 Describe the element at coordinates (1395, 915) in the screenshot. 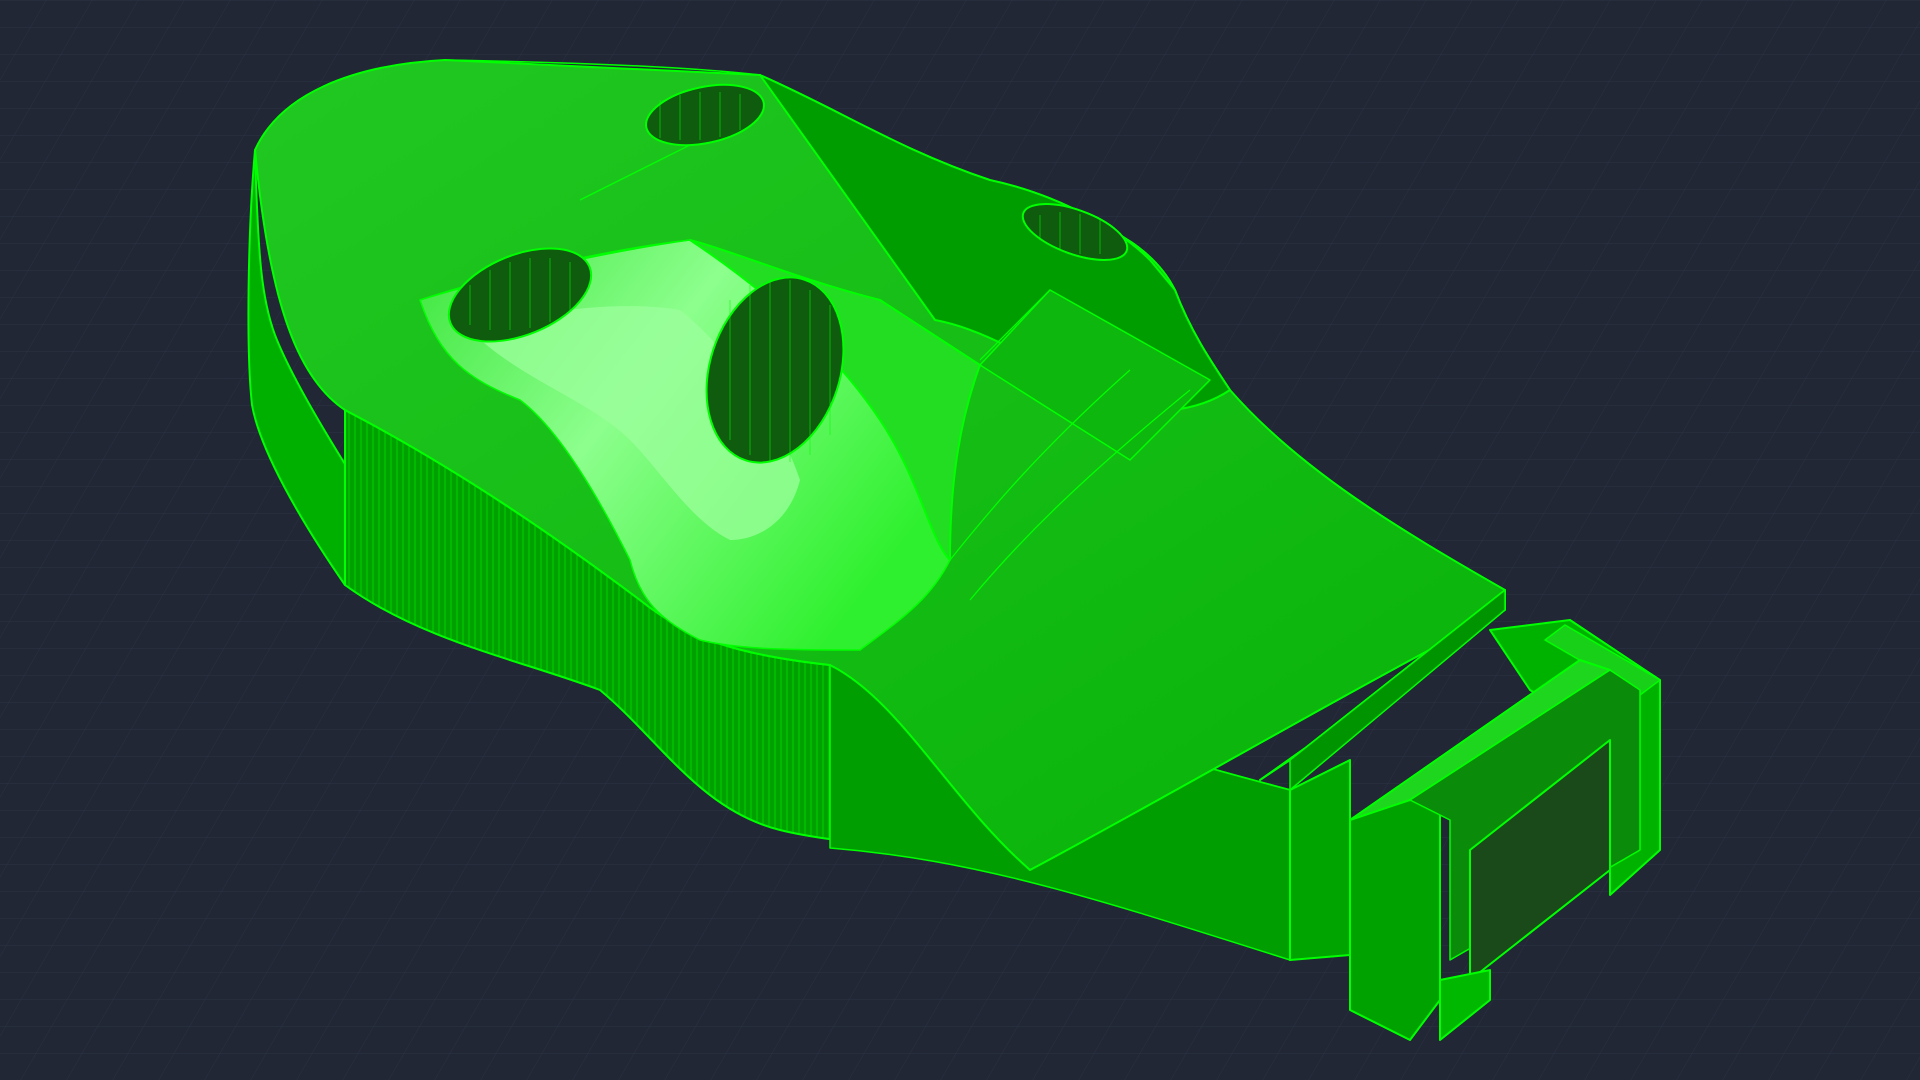

I see `clip-front-face` at that location.